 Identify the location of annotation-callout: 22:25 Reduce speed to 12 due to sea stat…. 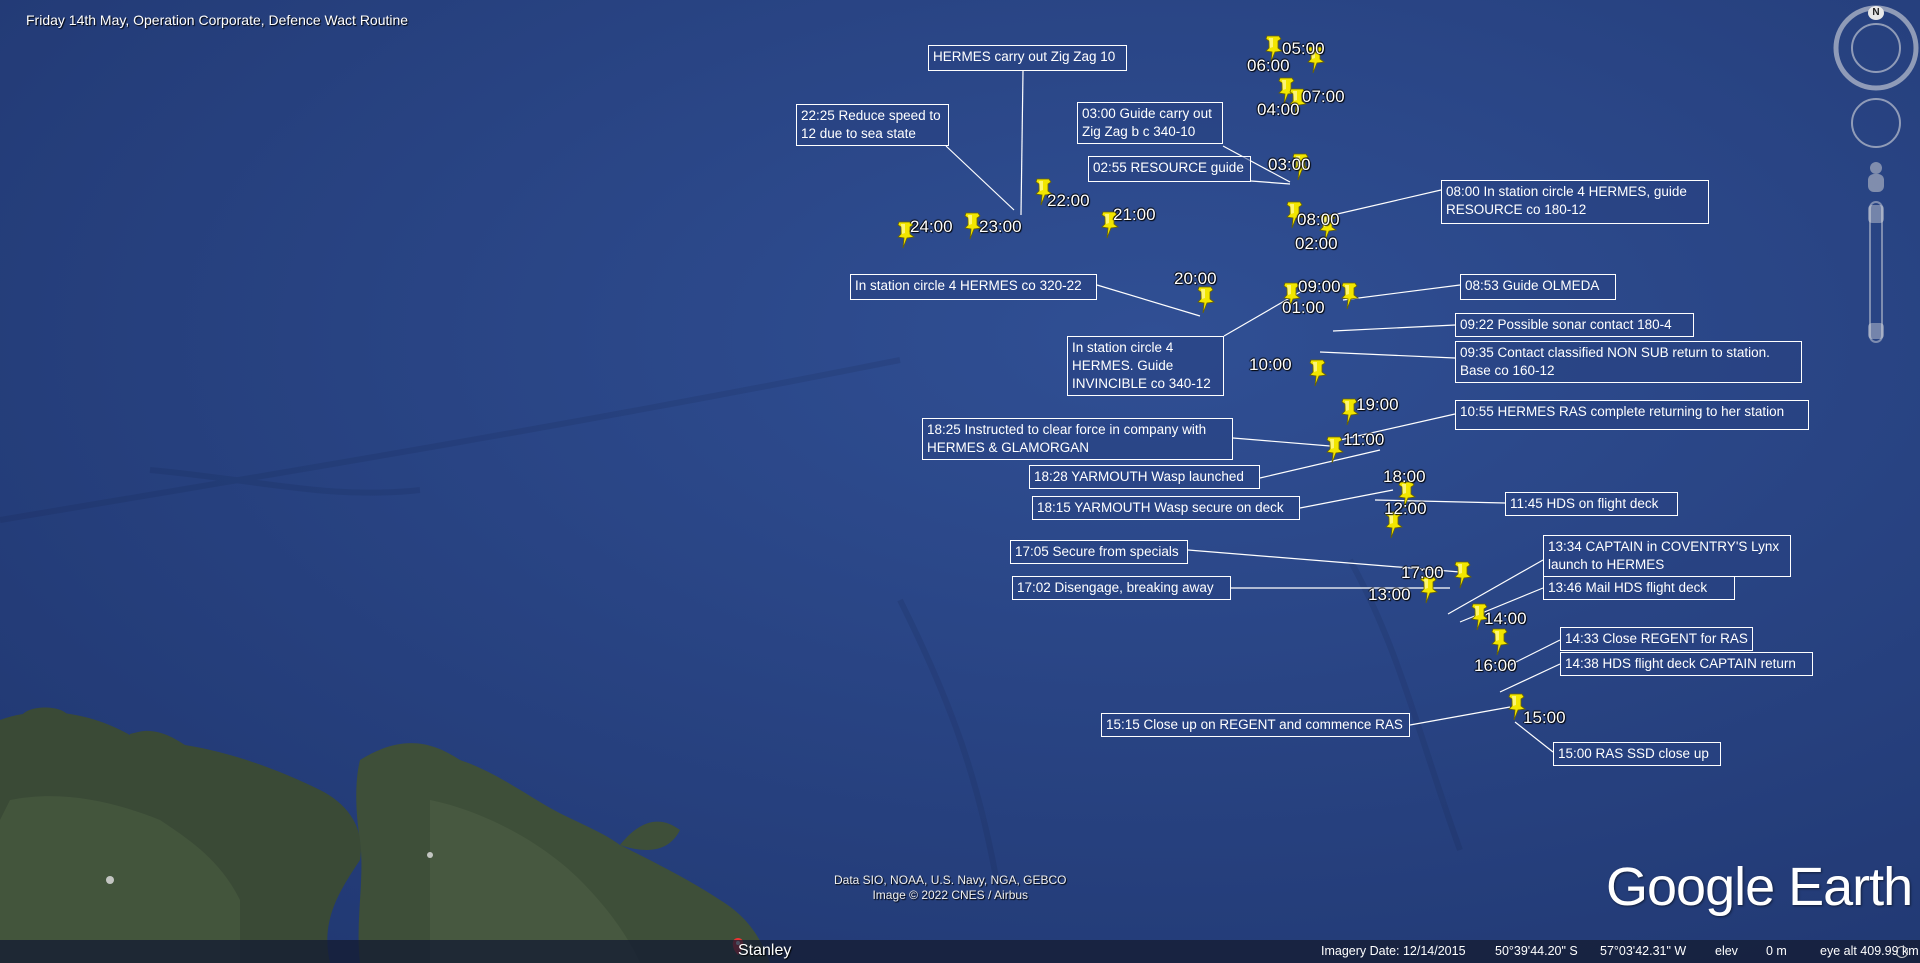
(872, 125).